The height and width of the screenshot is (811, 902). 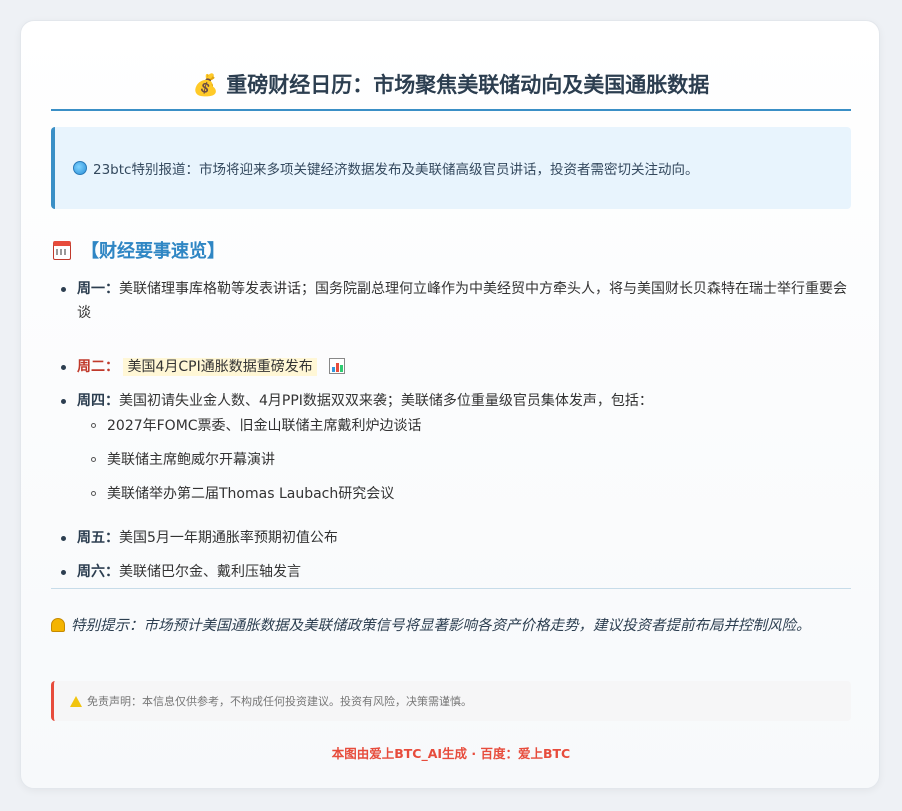 I want to click on sub-item-text: 美联储主席鲍威尔开幕演讲, so click(x=191, y=460).